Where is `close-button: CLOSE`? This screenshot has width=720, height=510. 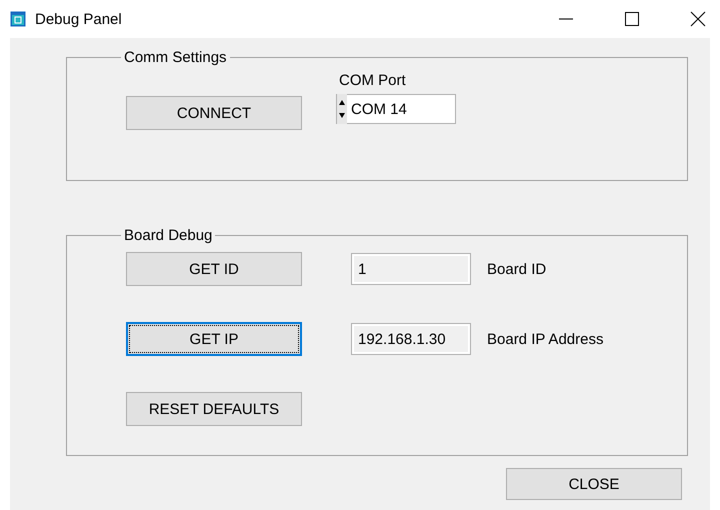
close-button: CLOSE is located at coordinates (594, 484).